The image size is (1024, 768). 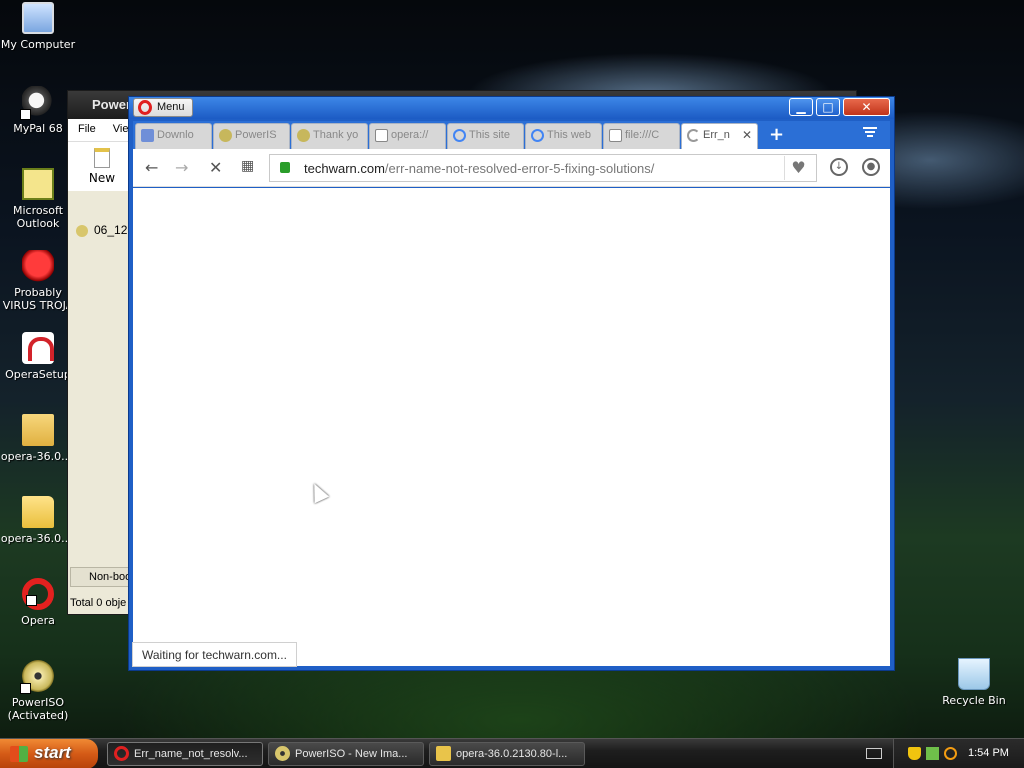 I want to click on account-button: ●, so click(x=871, y=167).